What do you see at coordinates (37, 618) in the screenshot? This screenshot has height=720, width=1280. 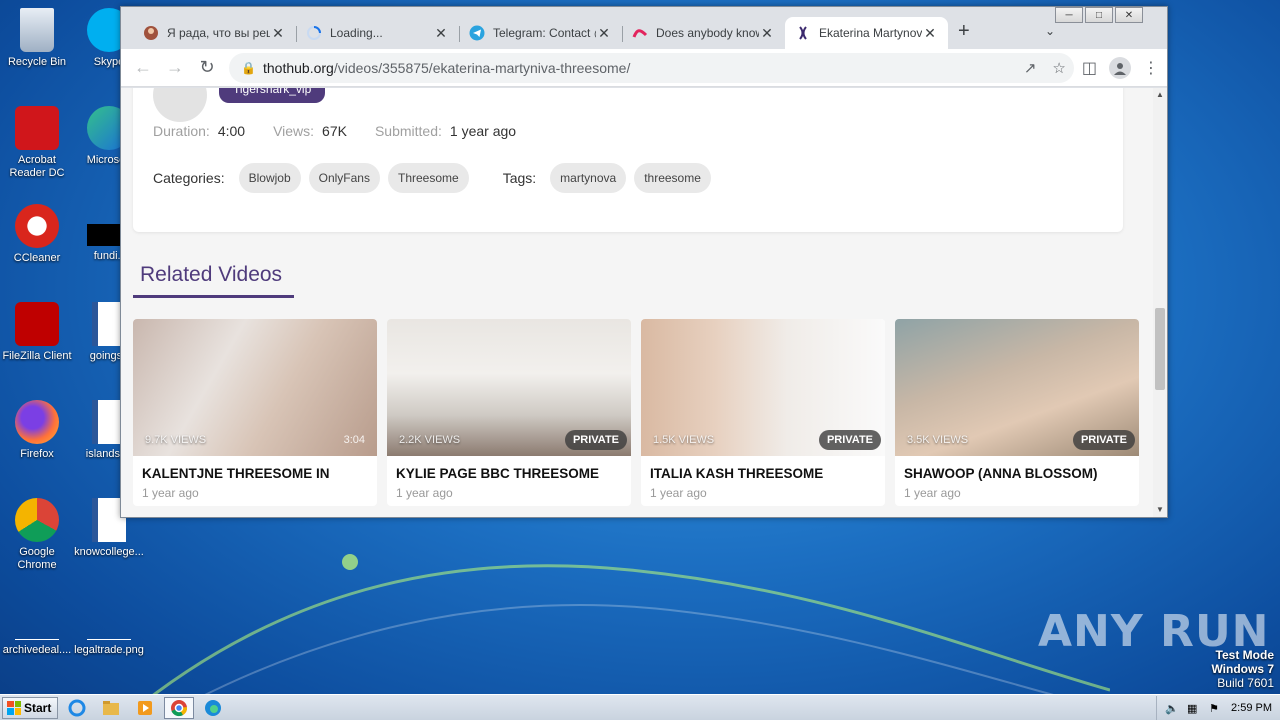 I see `file-icon` at bounding box center [37, 618].